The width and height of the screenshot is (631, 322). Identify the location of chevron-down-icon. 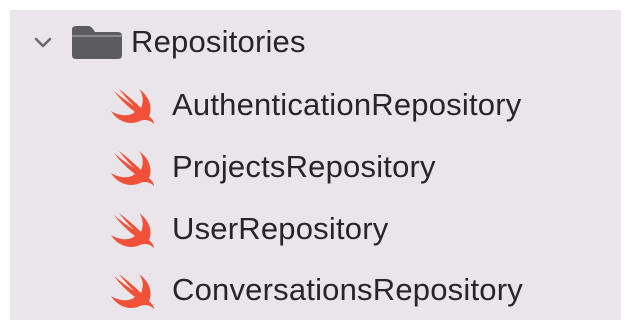
(43, 42).